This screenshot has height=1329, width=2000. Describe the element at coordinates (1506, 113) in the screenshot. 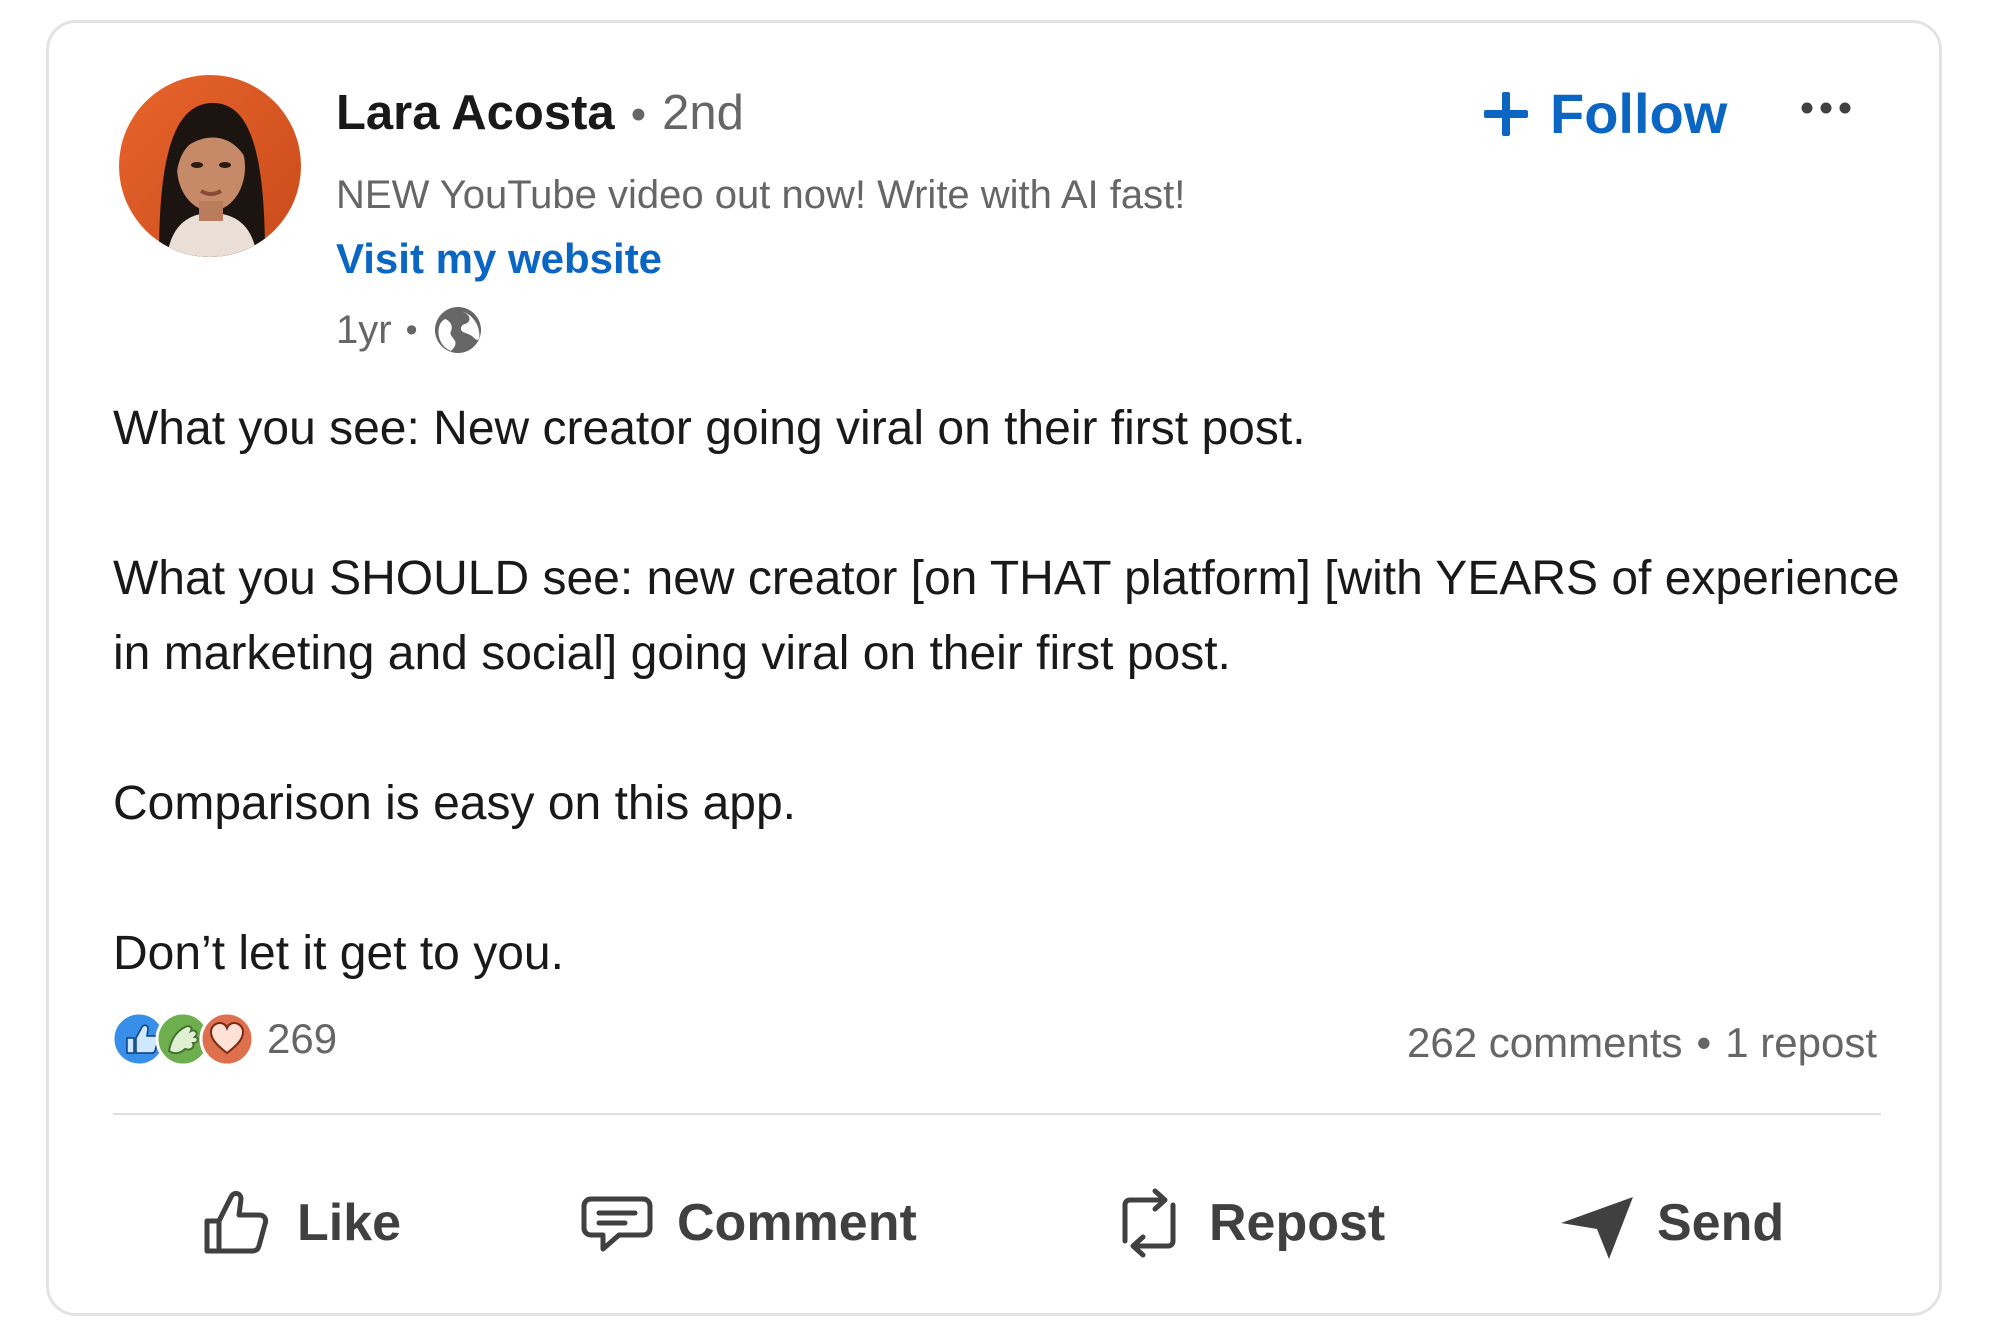

I see `plus-icon` at that location.